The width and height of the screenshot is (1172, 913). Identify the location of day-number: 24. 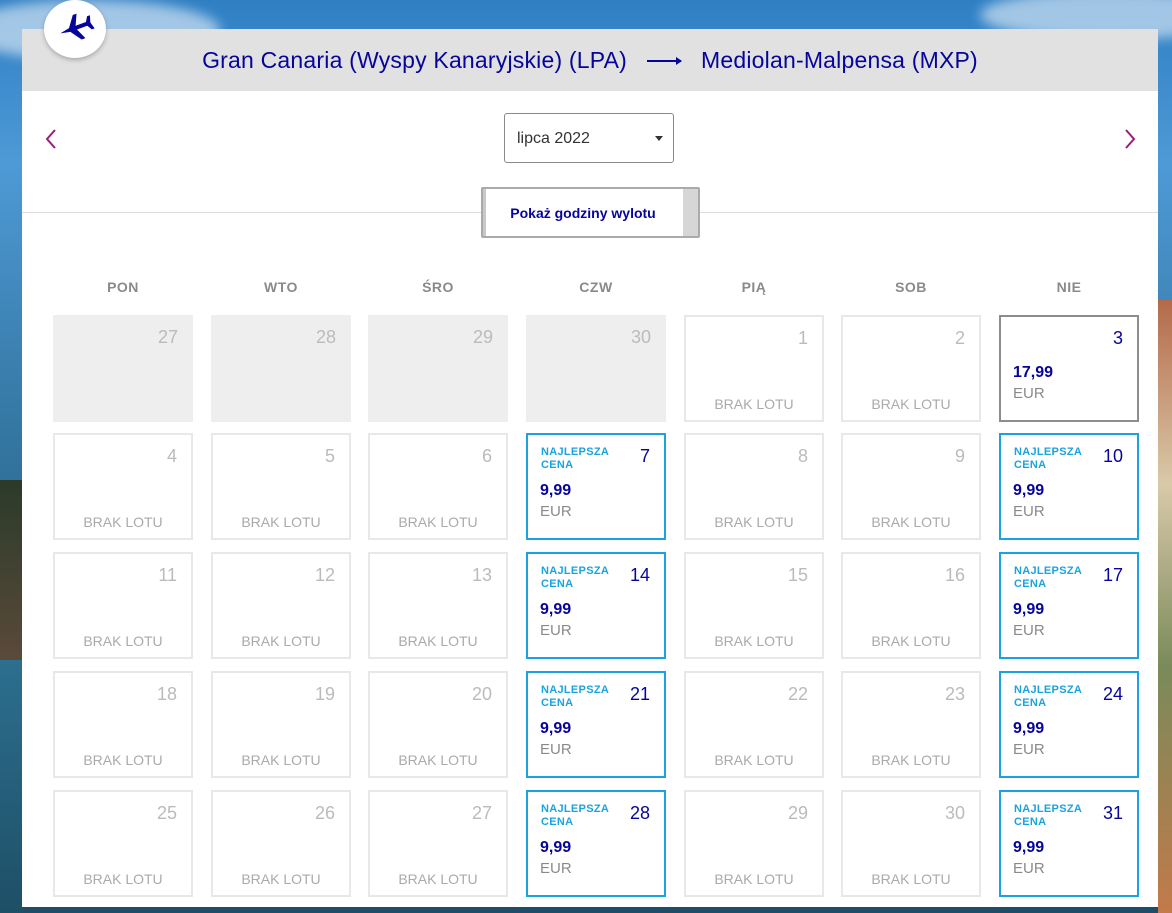
(1112, 694).